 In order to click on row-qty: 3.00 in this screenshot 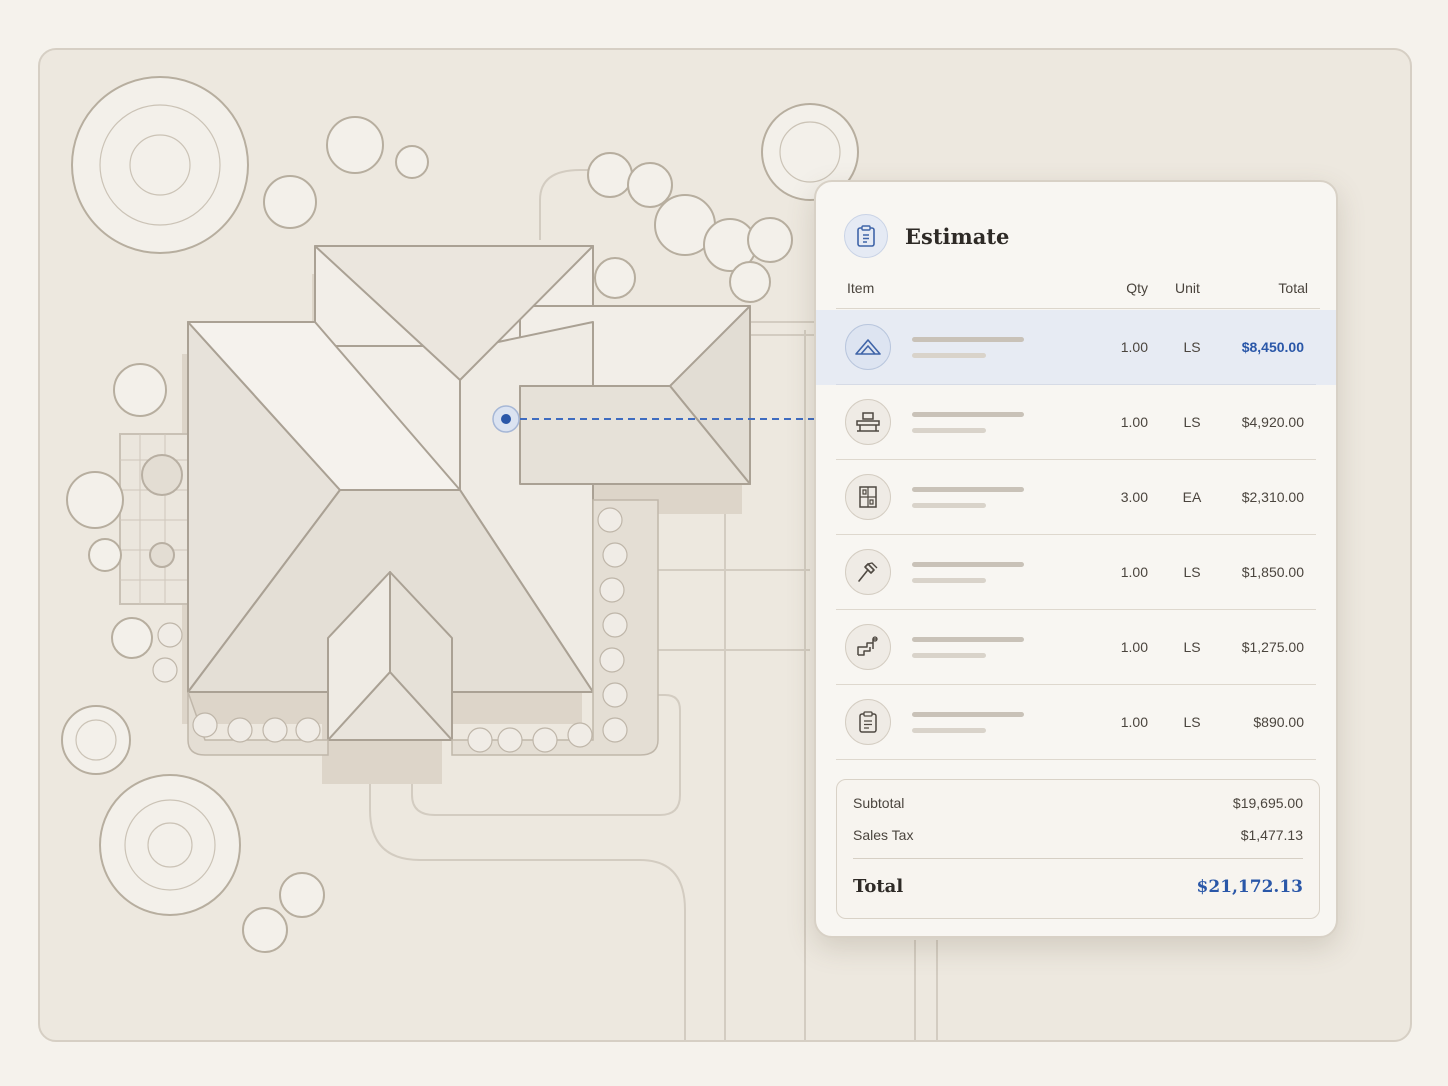, I will do `click(1134, 497)`.